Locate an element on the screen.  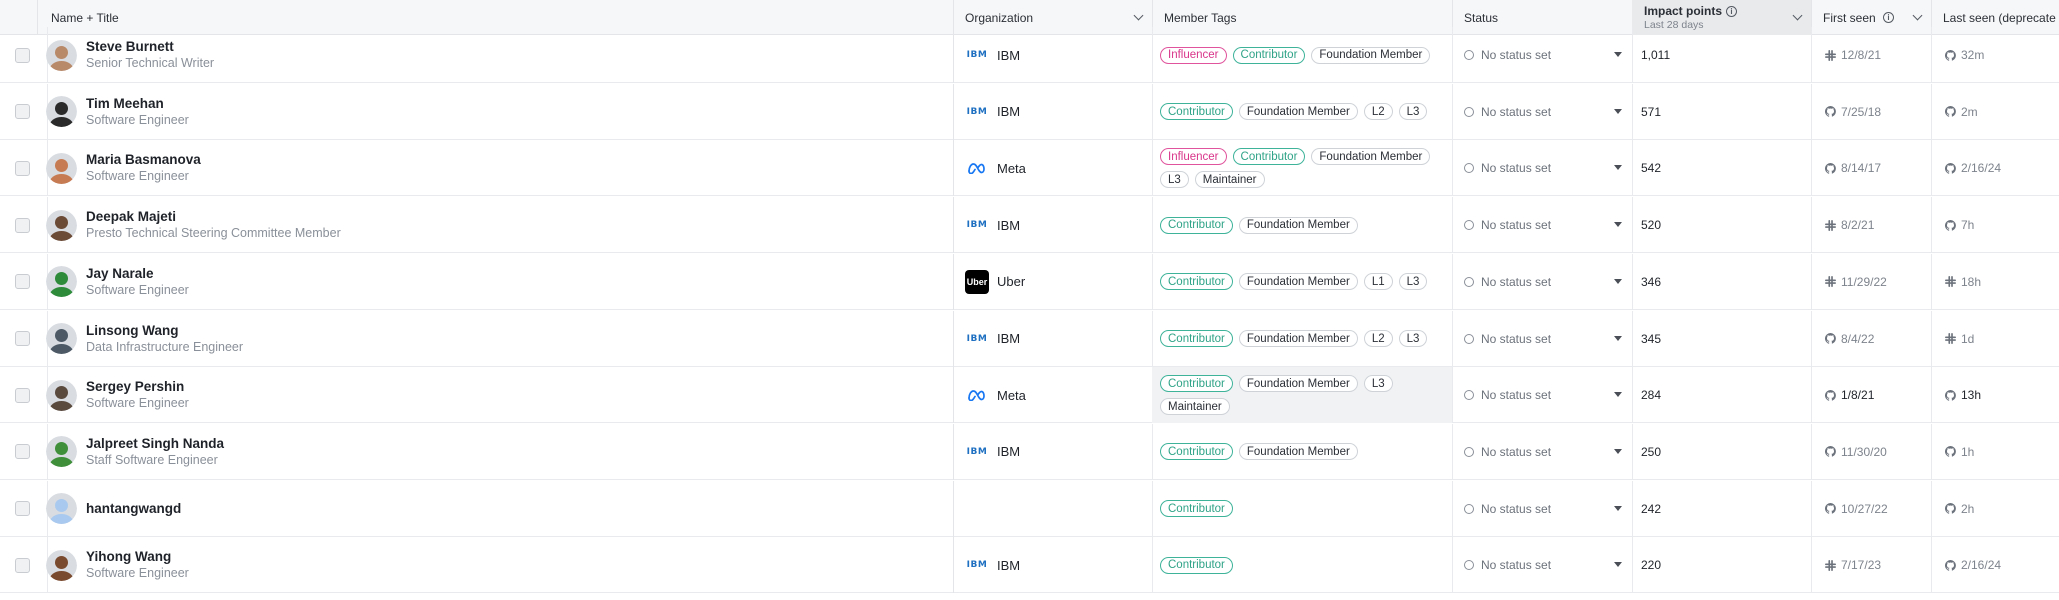
member-name-cell: Linsong Wang Data Infrastructure Engineer is located at coordinates (496, 338).